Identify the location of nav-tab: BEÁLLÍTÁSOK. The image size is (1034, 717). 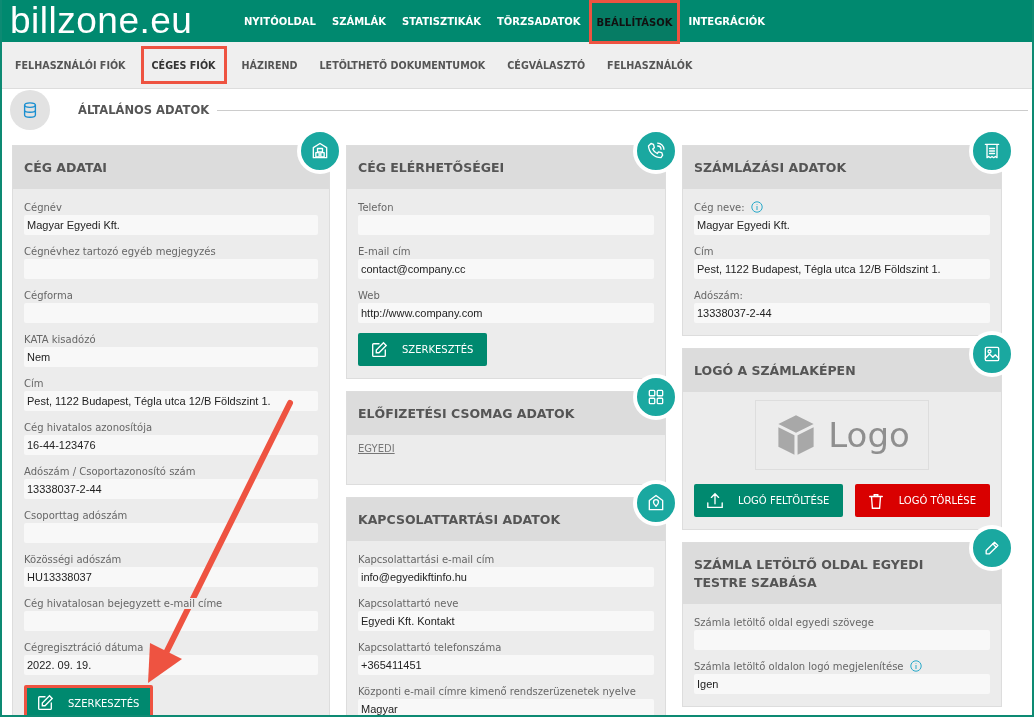
(634, 22).